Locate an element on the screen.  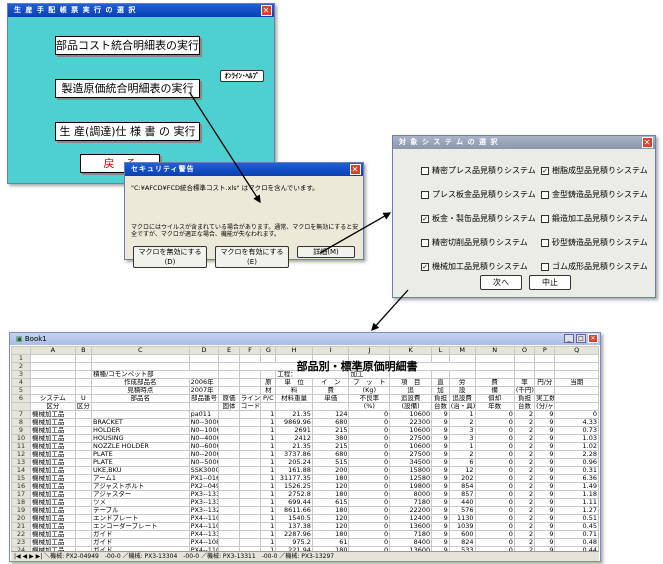
column-header: H is located at coordinates (294, 350).